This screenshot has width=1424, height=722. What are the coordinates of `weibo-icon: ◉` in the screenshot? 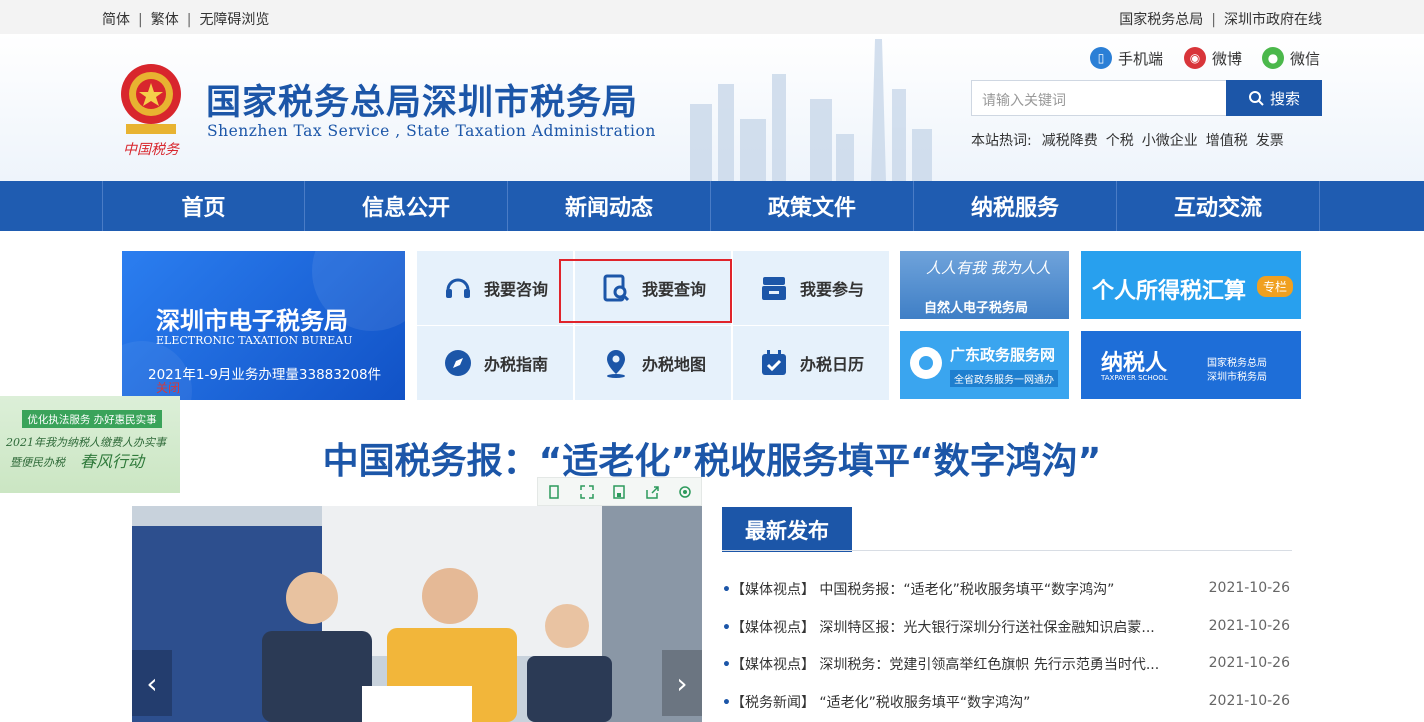 It's located at (1195, 58).